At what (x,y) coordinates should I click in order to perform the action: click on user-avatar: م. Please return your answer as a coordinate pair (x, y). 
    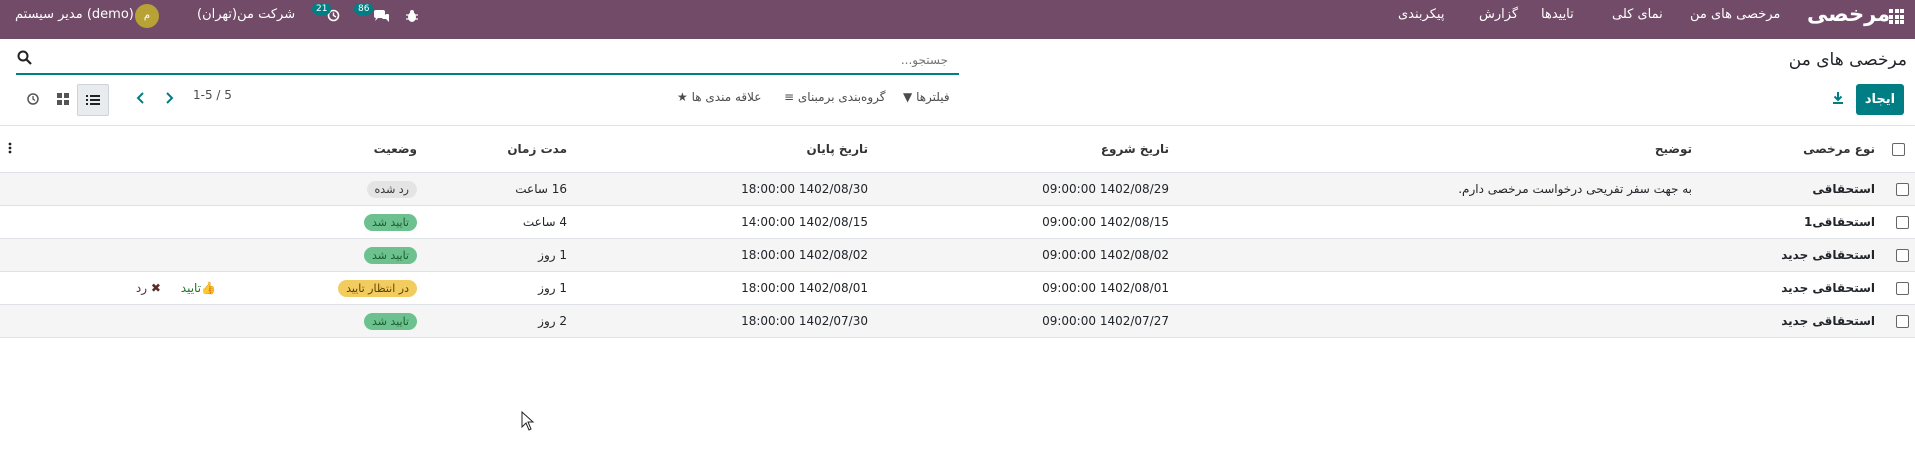
    Looking at the image, I should click on (147, 16).